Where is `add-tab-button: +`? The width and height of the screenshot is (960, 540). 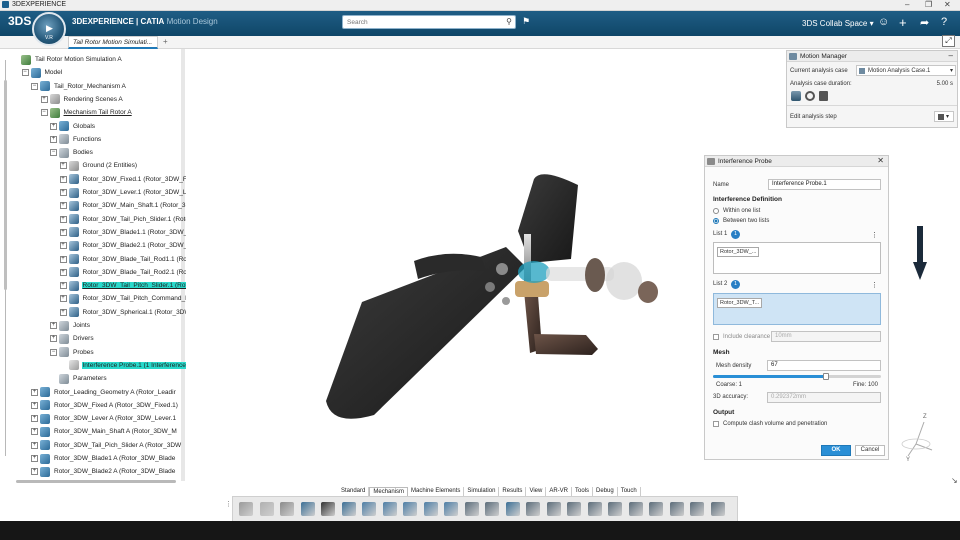
add-tab-button: + is located at coordinates (165, 41).